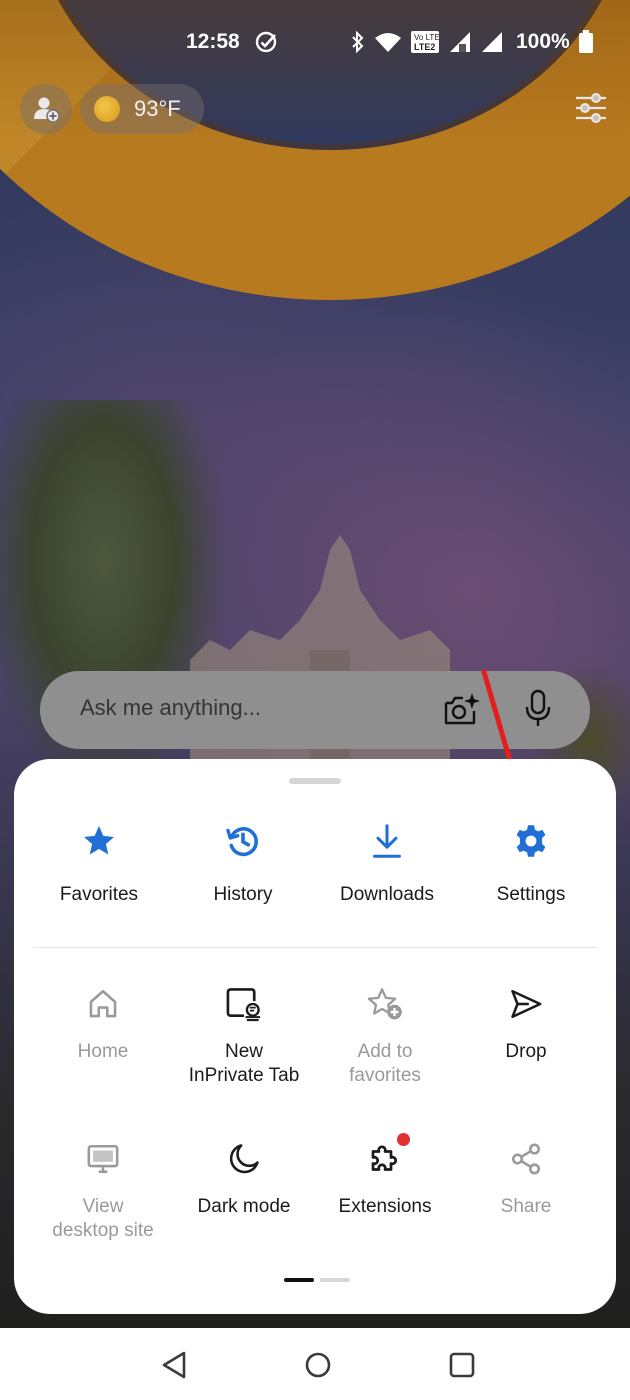 Image resolution: width=630 pixels, height=1400 pixels. I want to click on page-dot, so click(335, 1280).